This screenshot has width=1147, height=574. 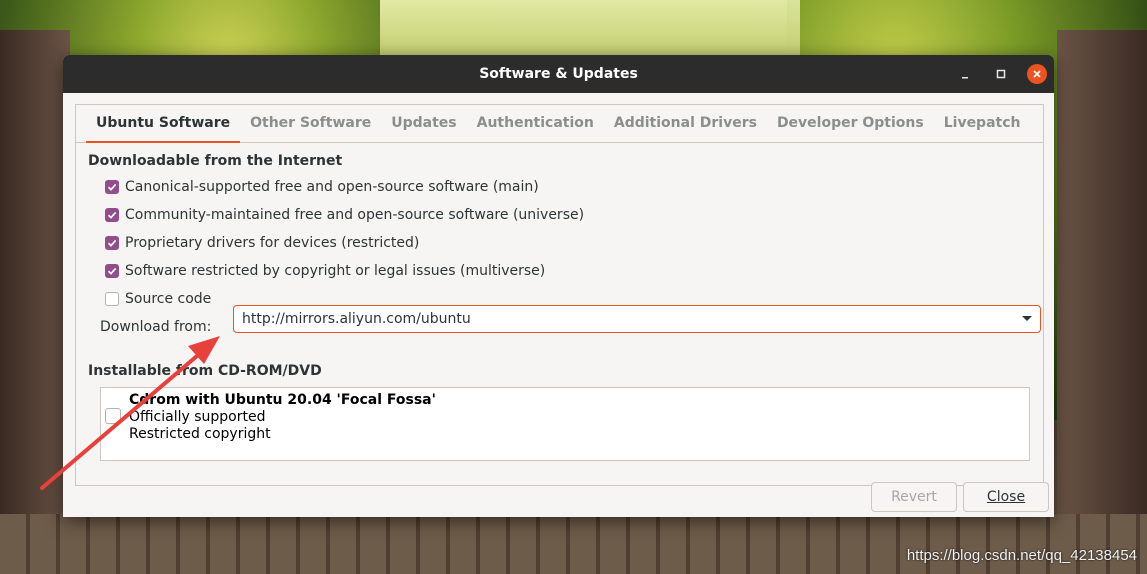 What do you see at coordinates (685, 123) in the screenshot?
I see `tab-additional-drivers: Additional Drivers` at bounding box center [685, 123].